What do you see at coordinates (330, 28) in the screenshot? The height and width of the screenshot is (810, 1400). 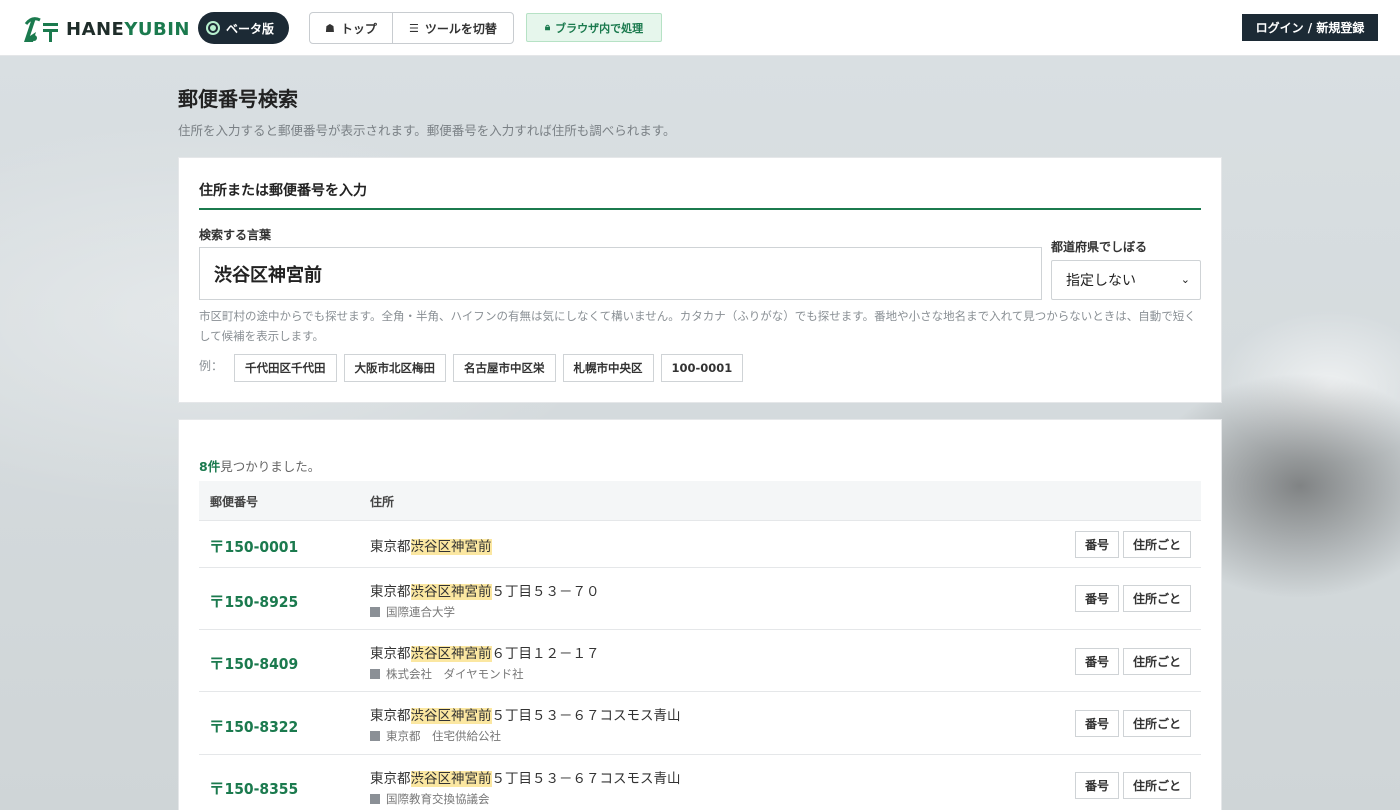 I see `home-icon: ☗` at bounding box center [330, 28].